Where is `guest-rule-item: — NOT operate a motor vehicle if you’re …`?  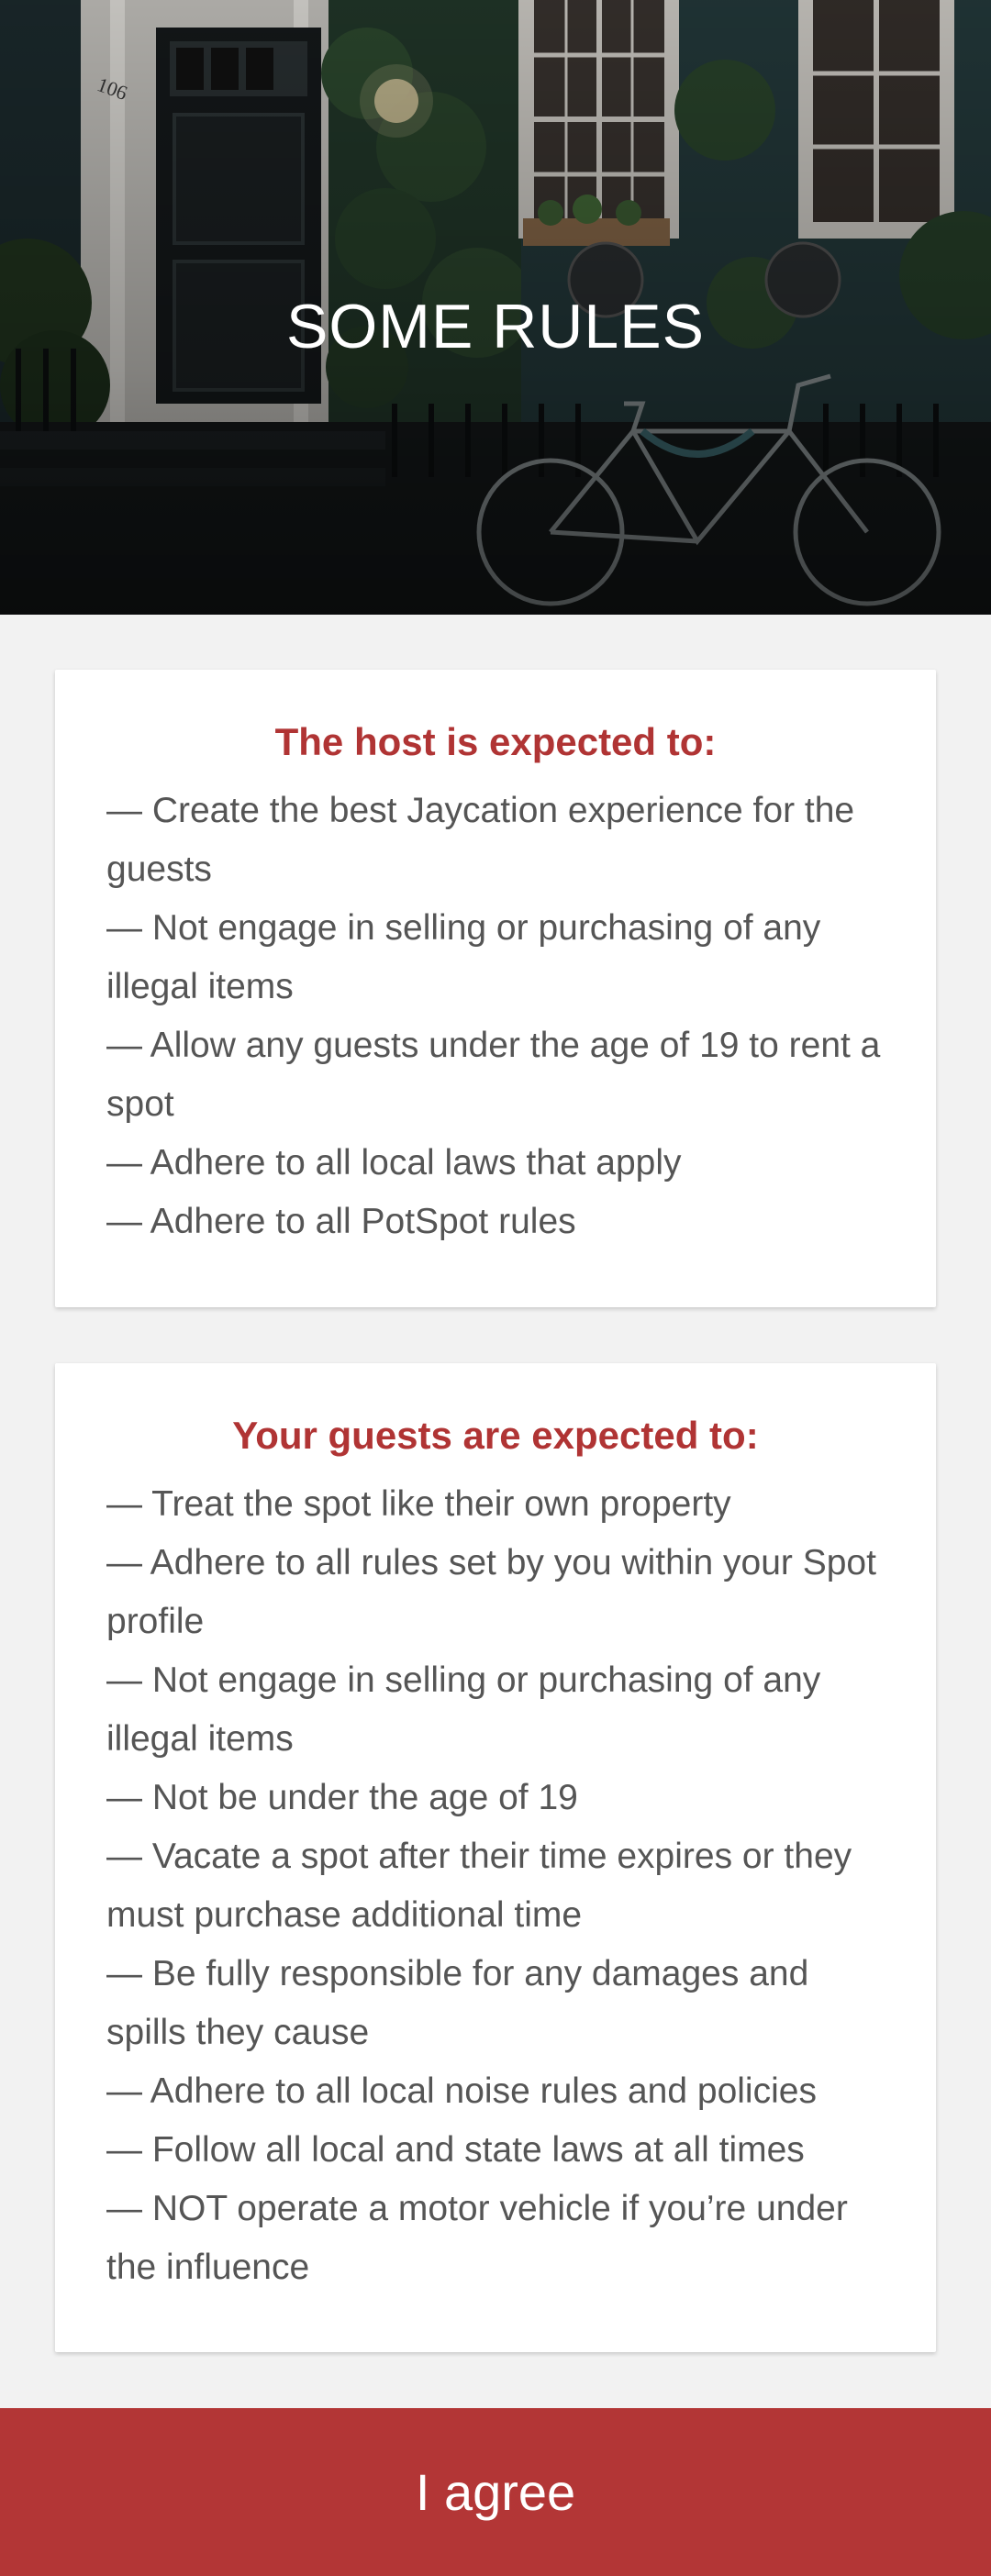
guest-rule-item: — NOT operate a motor vehicle if you’re … is located at coordinates (477, 2238).